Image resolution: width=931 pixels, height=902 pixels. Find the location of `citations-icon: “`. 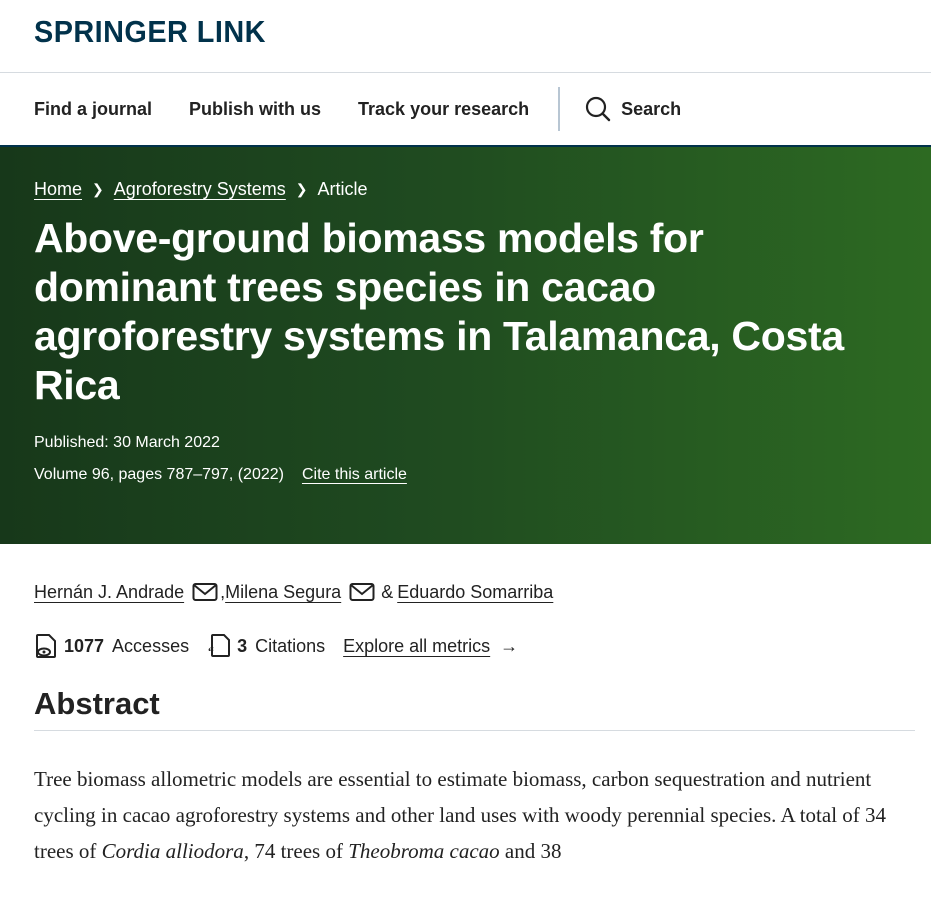

citations-icon: “ is located at coordinates (219, 646).